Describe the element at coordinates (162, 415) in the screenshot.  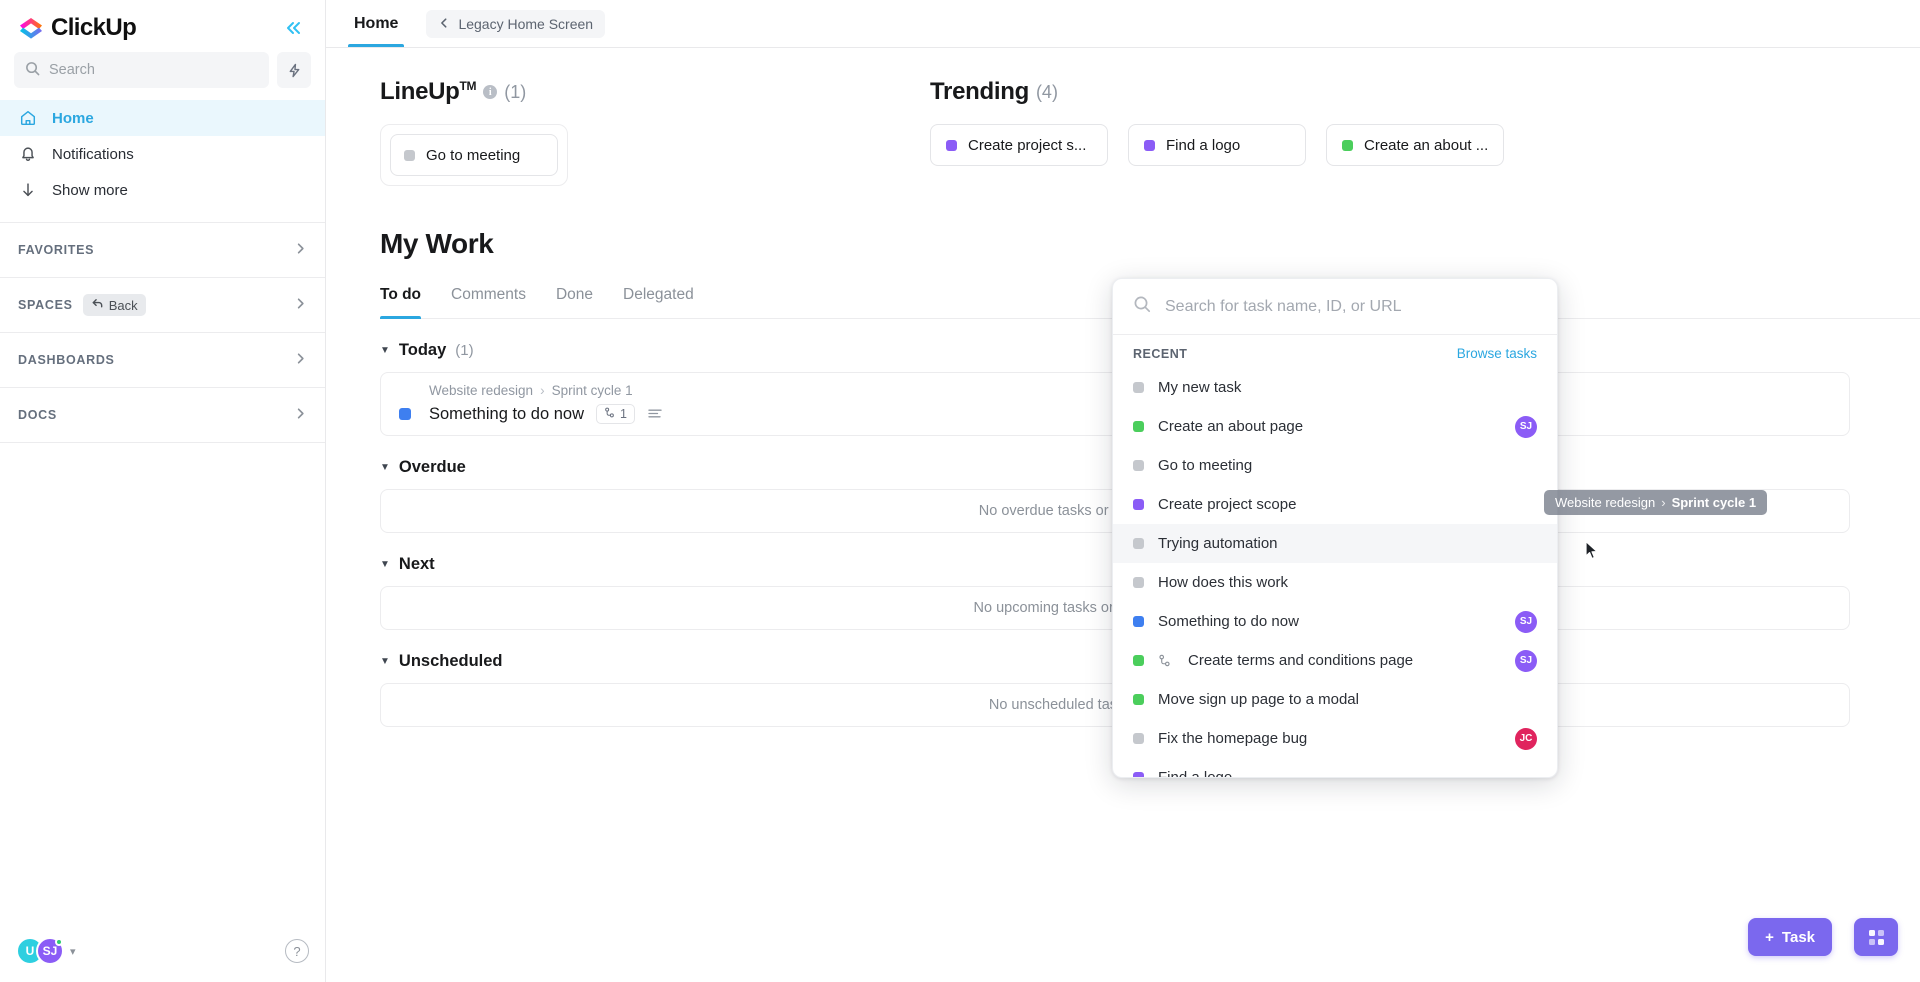
I see `sidebar-section-docs: DOCS` at that location.